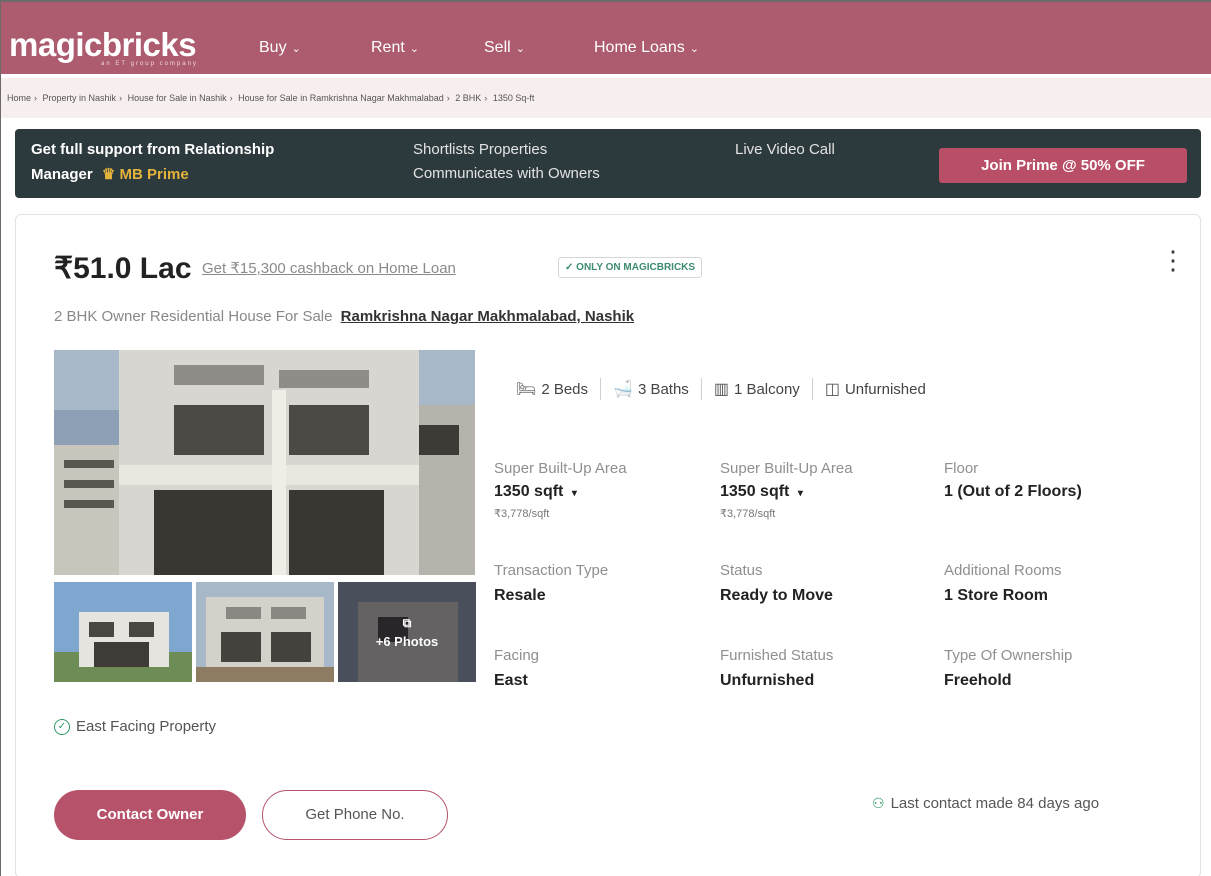 The image size is (1211, 876). I want to click on crown-icon: ♛, so click(108, 174).